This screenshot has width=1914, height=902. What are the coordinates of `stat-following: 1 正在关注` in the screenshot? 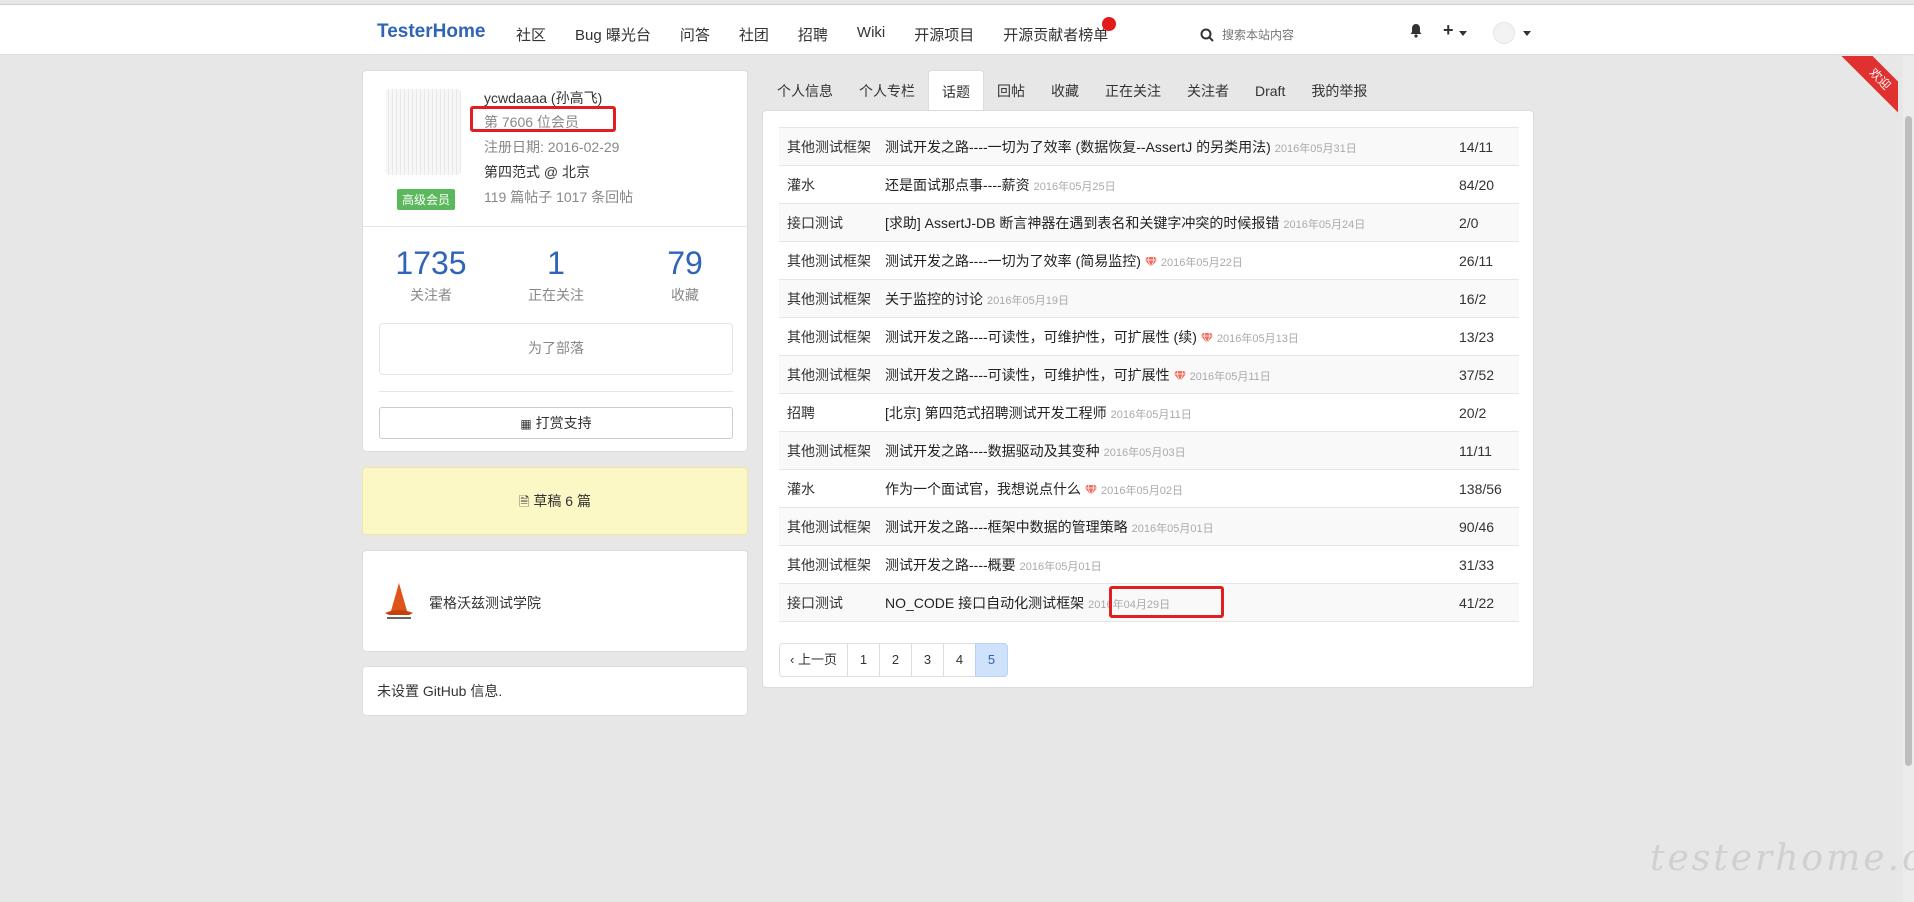 It's located at (556, 275).